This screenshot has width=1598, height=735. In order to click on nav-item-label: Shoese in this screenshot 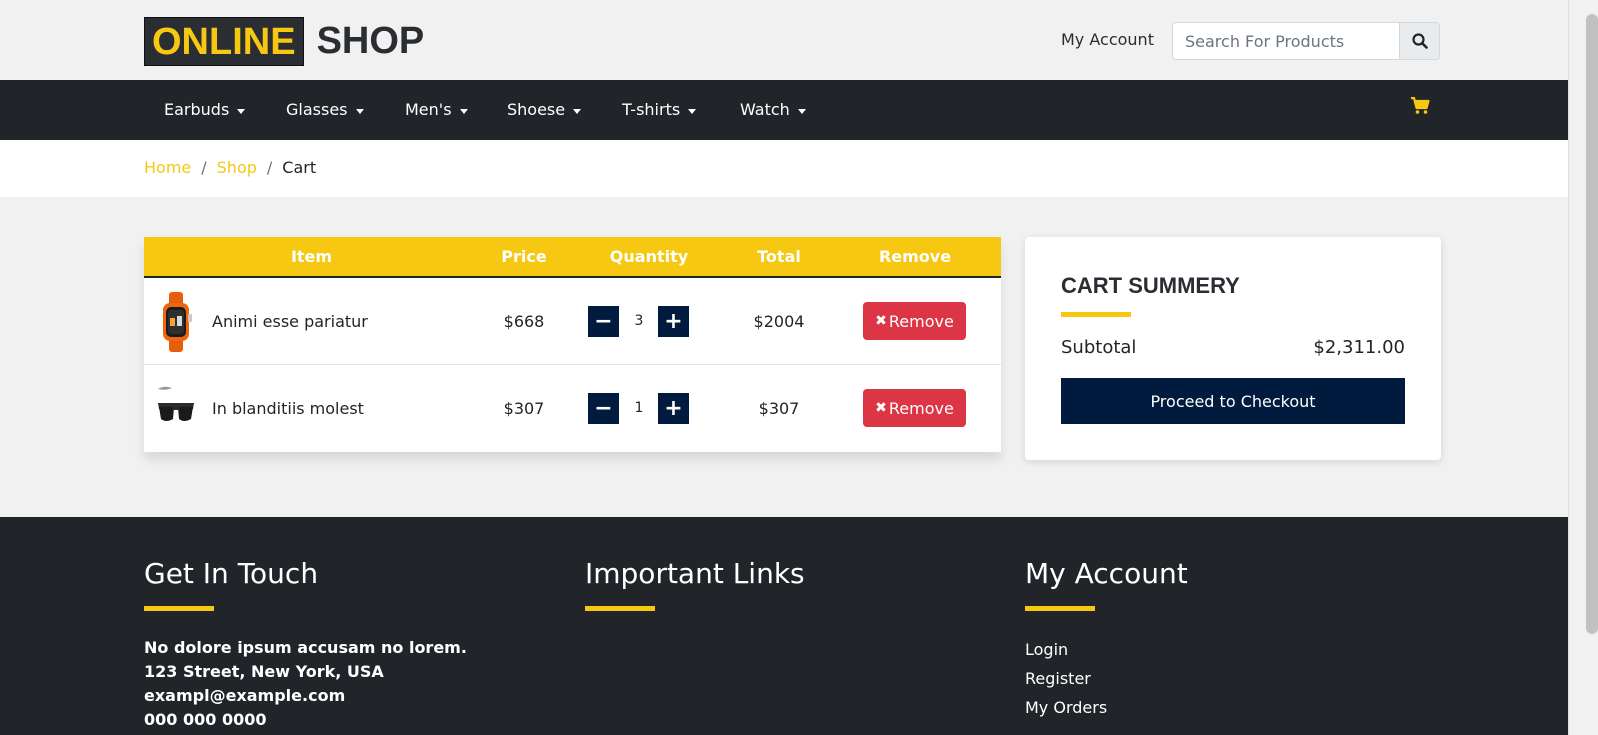, I will do `click(536, 109)`.